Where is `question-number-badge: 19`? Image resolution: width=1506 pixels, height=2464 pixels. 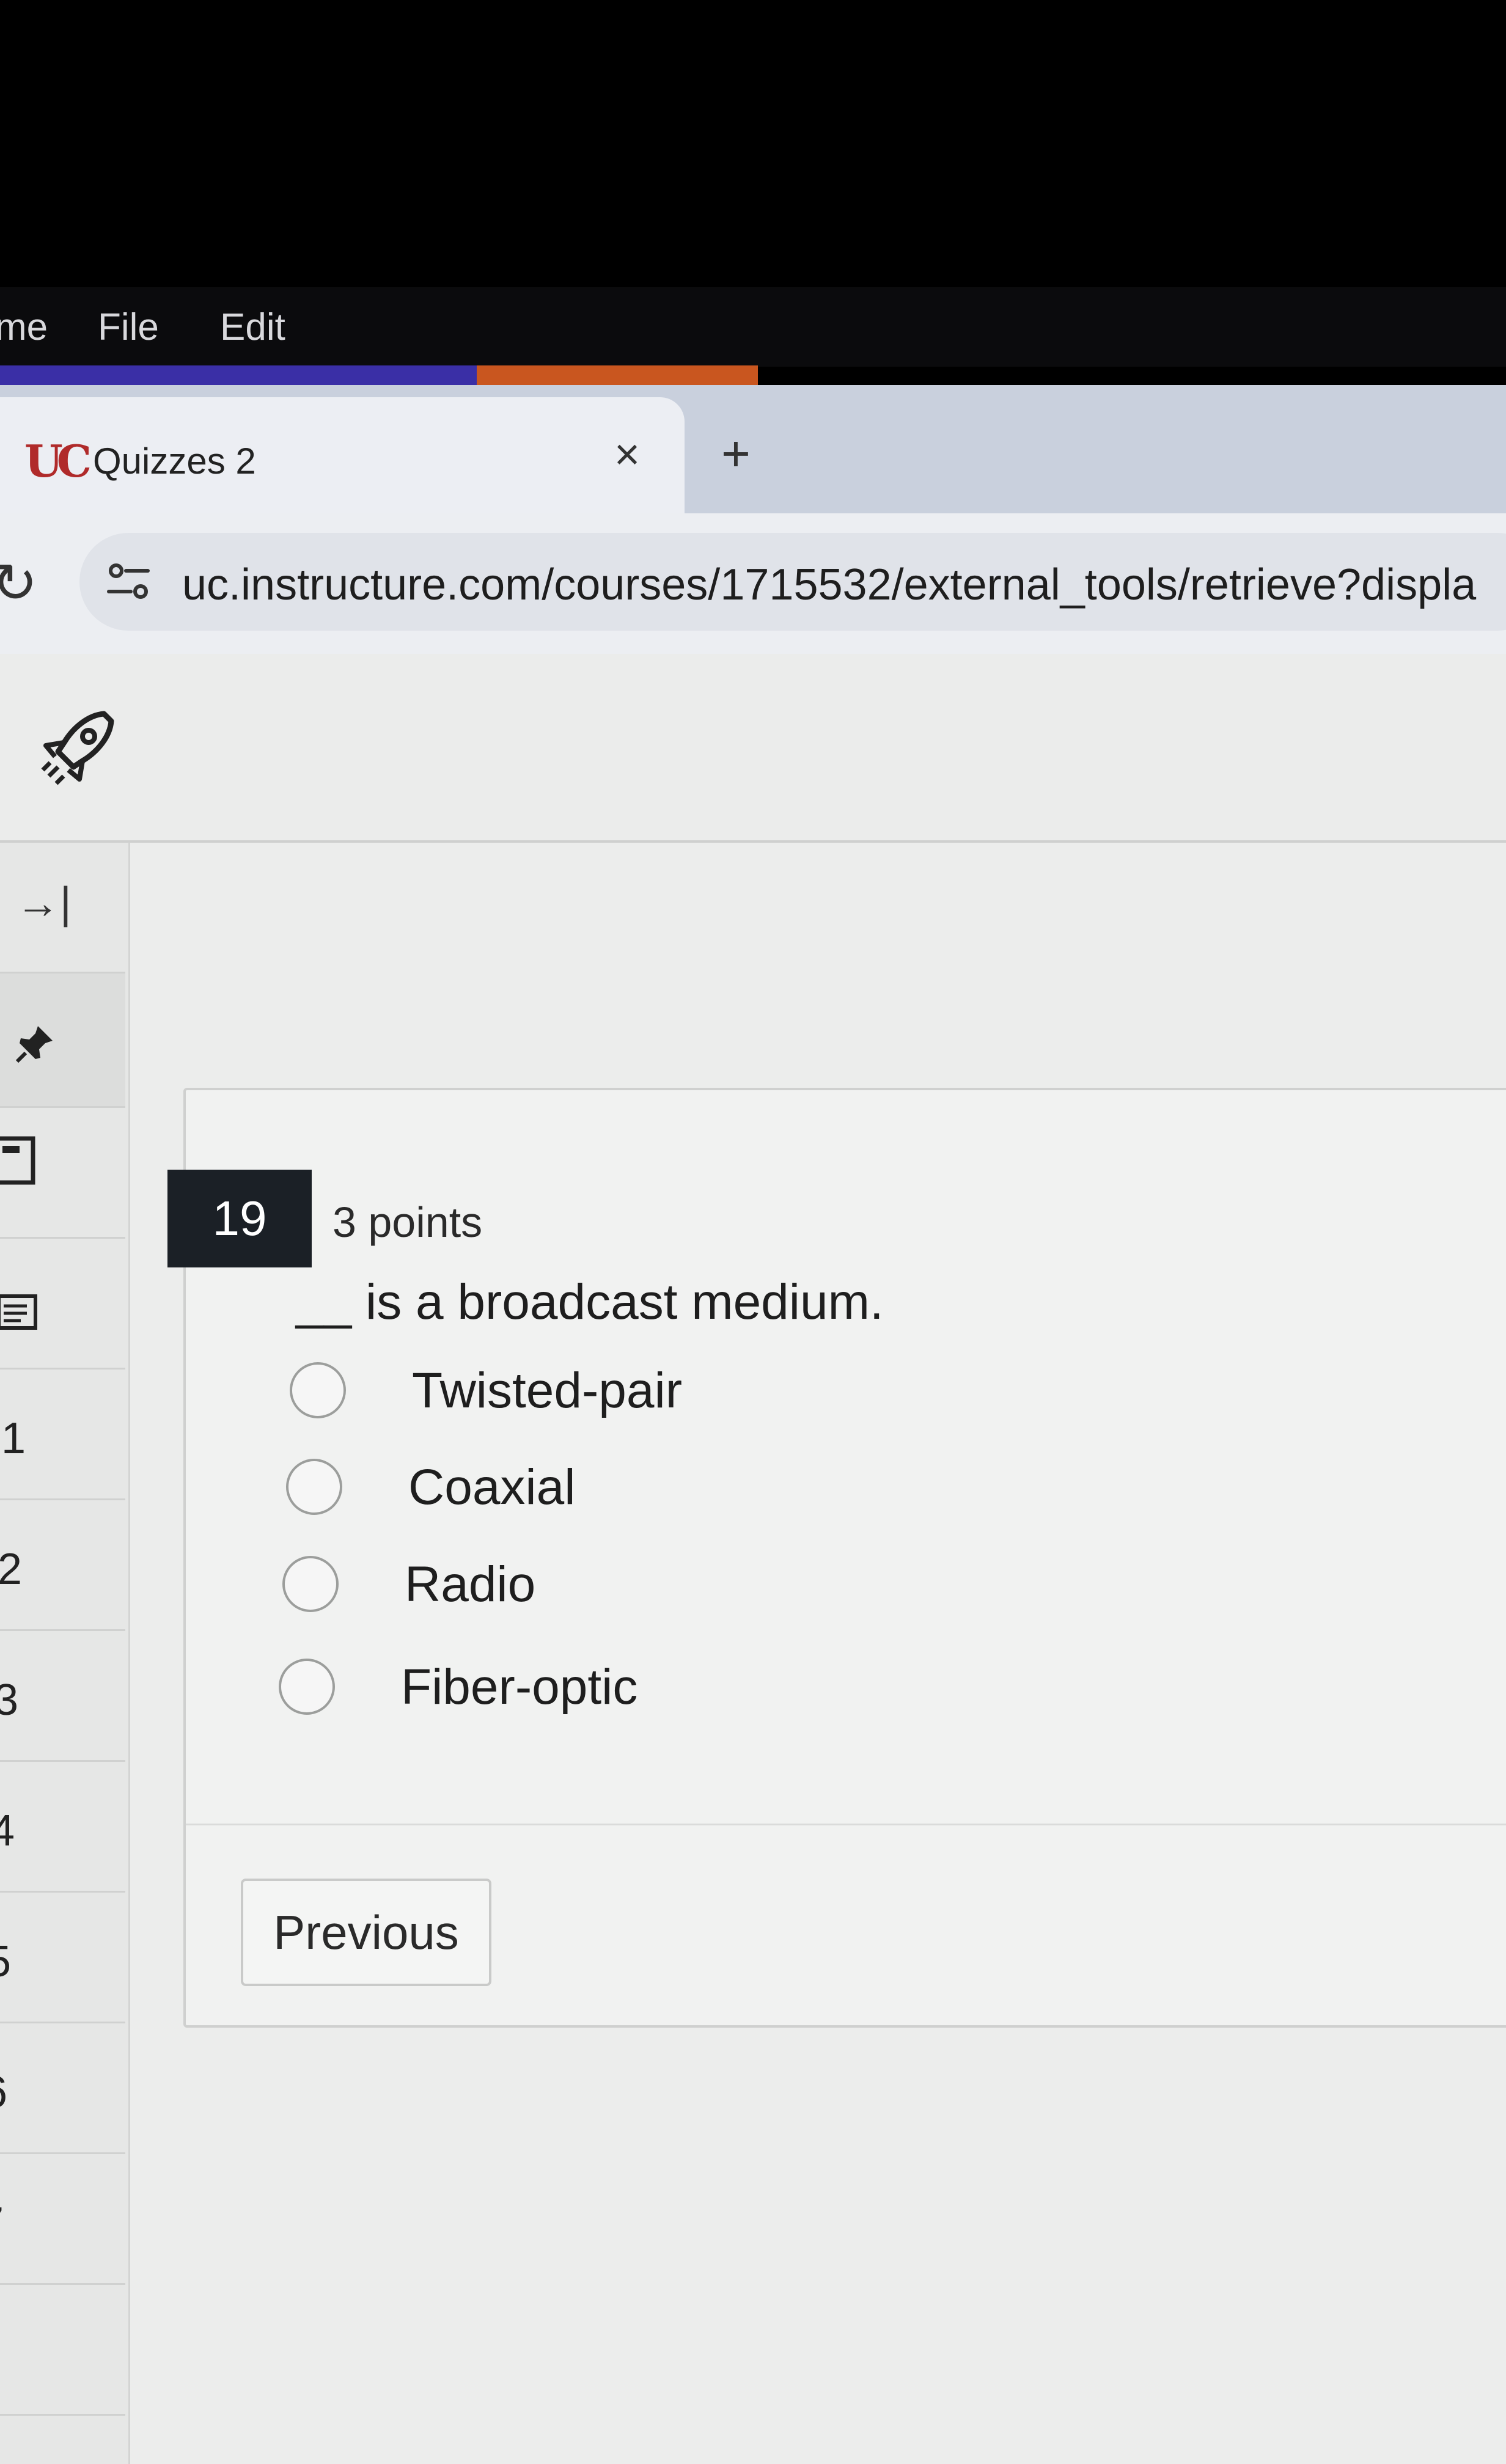 question-number-badge: 19 is located at coordinates (239, 1219).